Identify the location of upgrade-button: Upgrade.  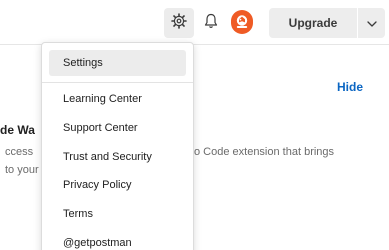
(313, 23).